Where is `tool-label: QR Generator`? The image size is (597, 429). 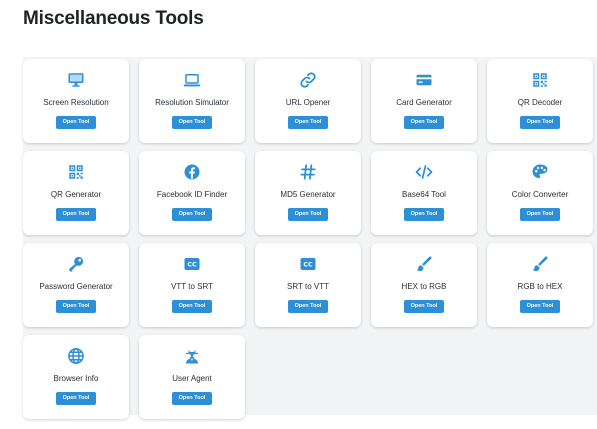 tool-label: QR Generator is located at coordinates (76, 194).